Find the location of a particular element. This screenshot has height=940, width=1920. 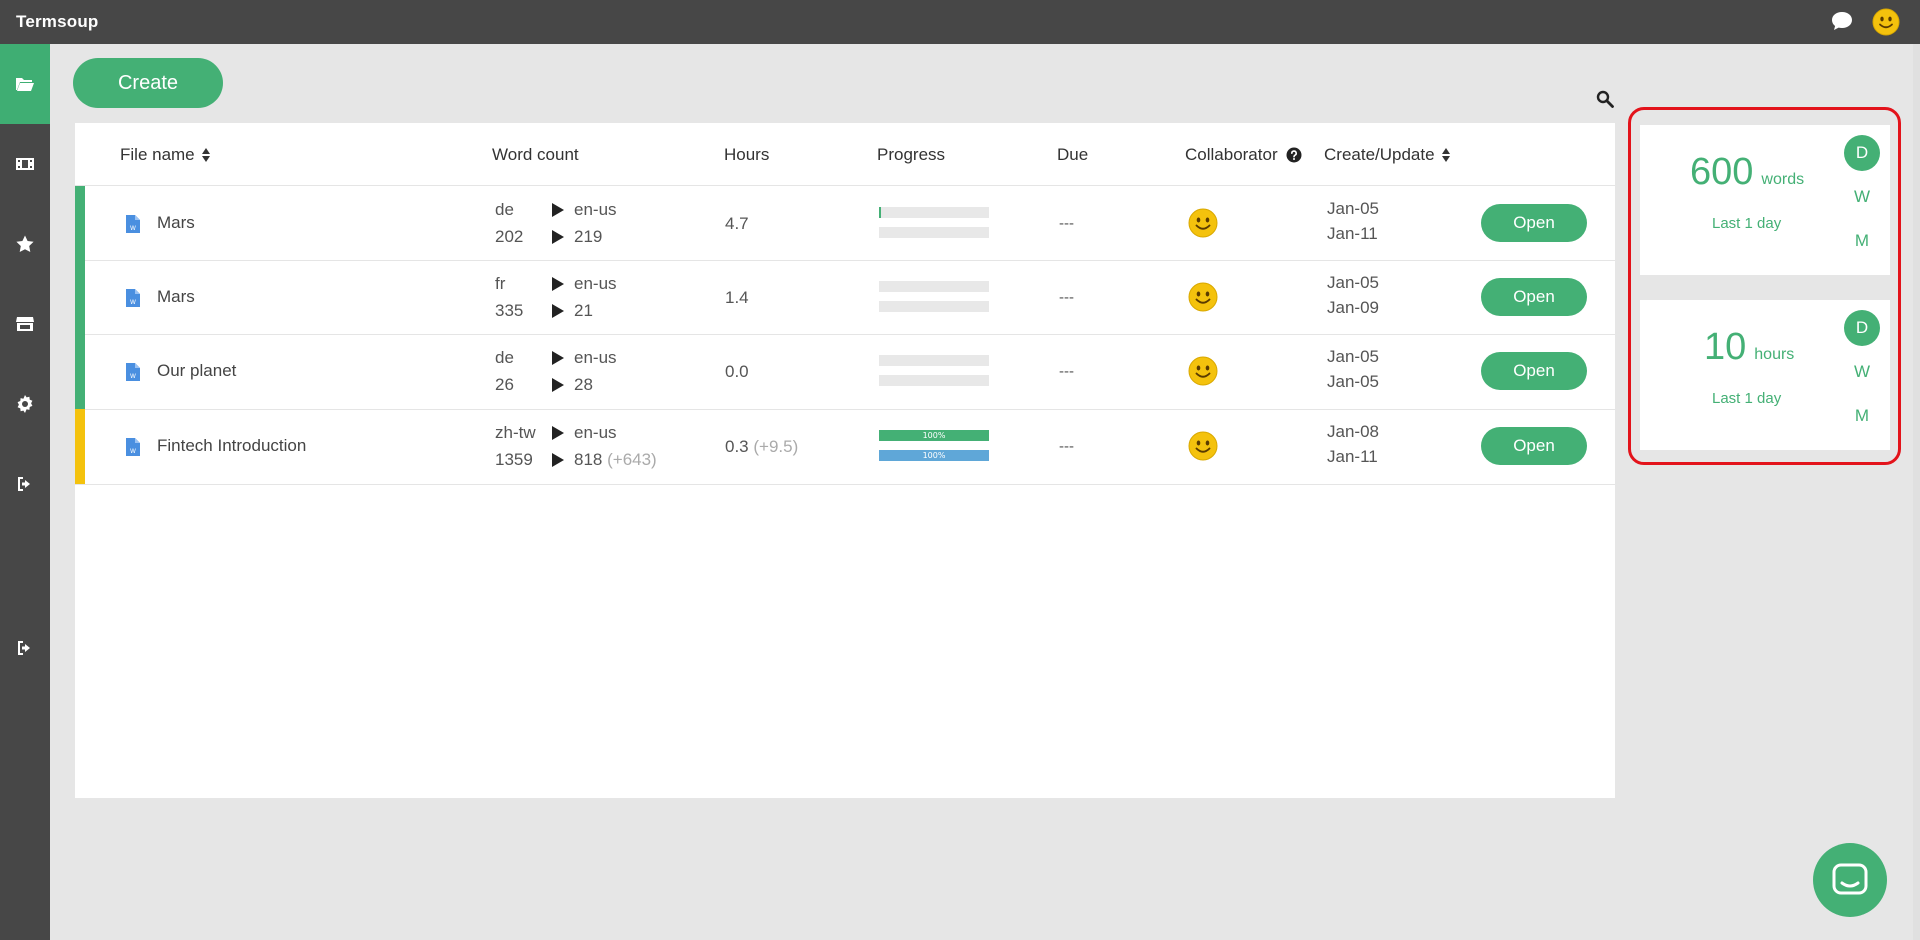

progress-fill: 2% is located at coordinates (880, 212).